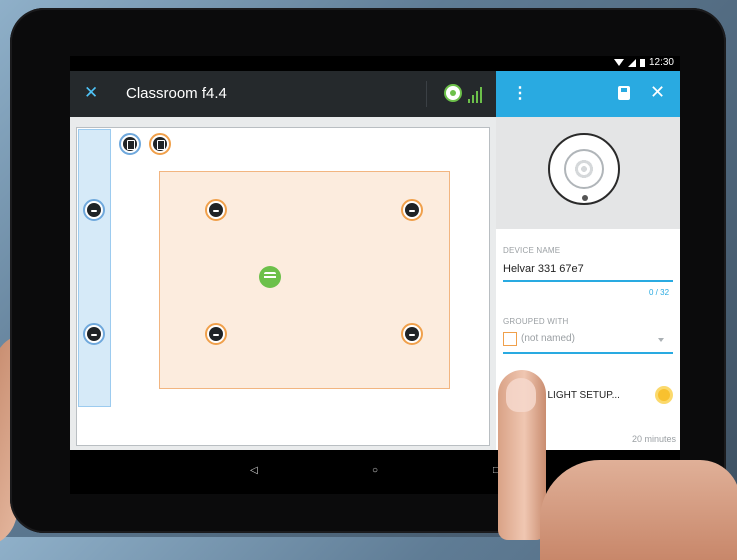 This screenshot has height=560, width=737. What do you see at coordinates (176, 93) in the screenshot?
I see `page-title: Classroom f4.4` at bounding box center [176, 93].